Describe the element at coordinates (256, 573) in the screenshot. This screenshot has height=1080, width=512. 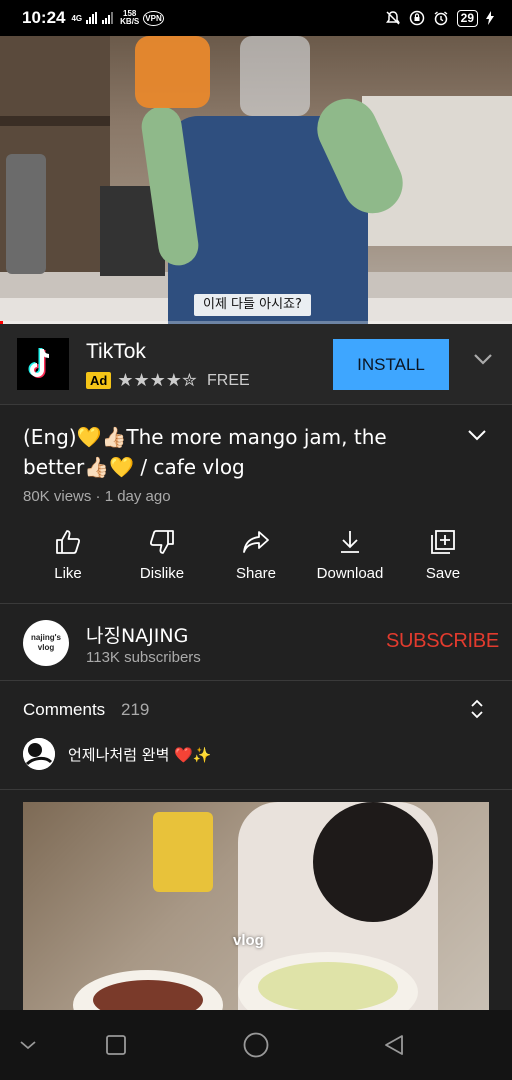
I see `share-label: Share` at that location.